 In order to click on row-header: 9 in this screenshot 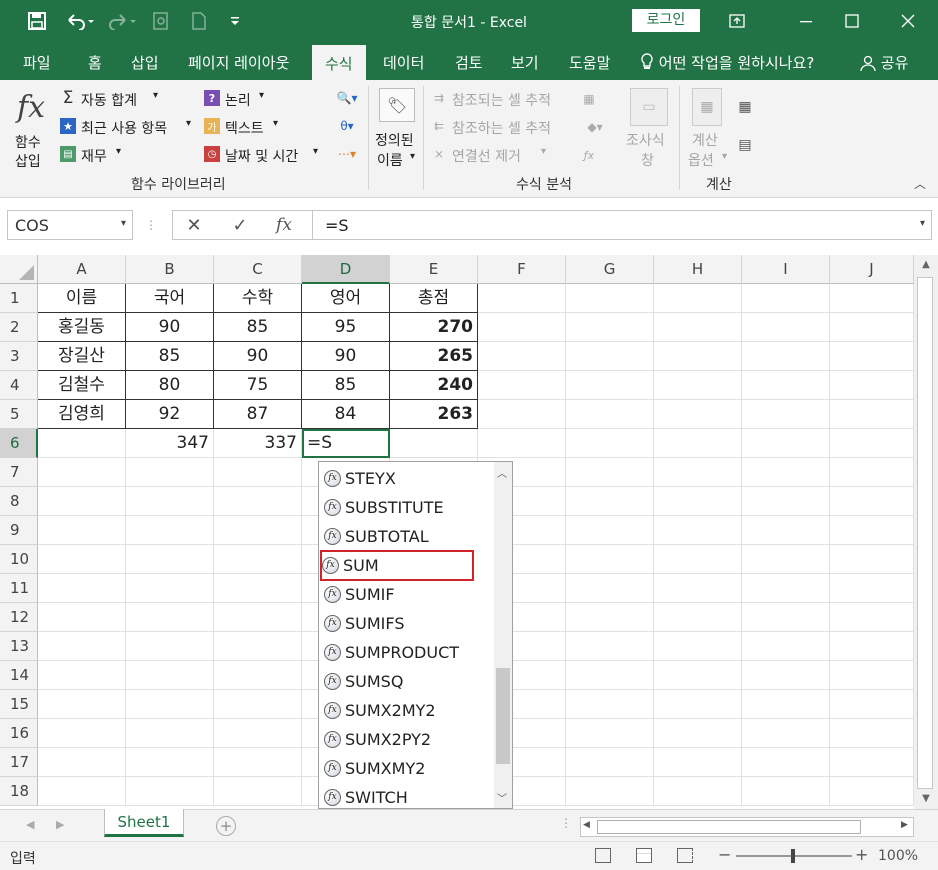, I will do `click(19, 530)`.